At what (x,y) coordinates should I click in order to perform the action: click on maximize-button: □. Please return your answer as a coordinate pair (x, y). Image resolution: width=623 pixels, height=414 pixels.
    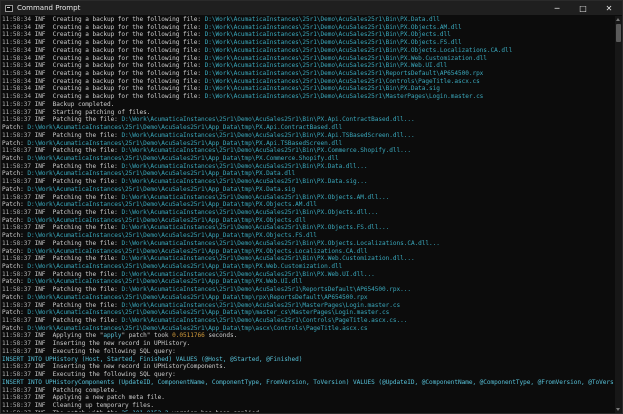
    Looking at the image, I should click on (583, 8).